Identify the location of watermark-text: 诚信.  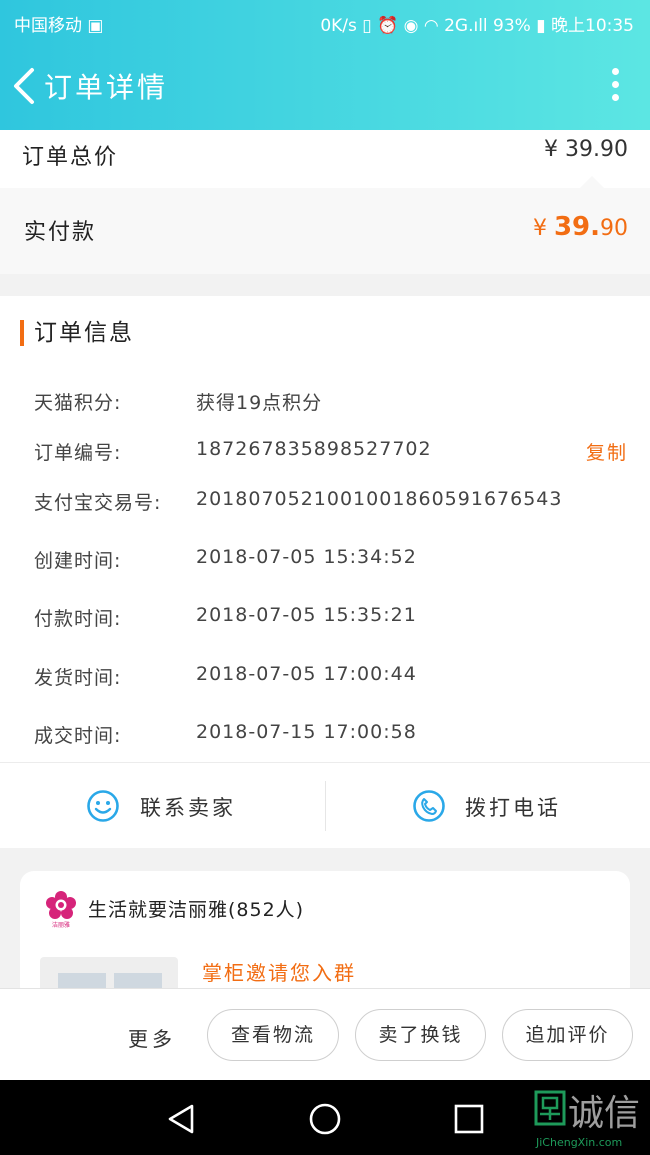
(604, 1113).